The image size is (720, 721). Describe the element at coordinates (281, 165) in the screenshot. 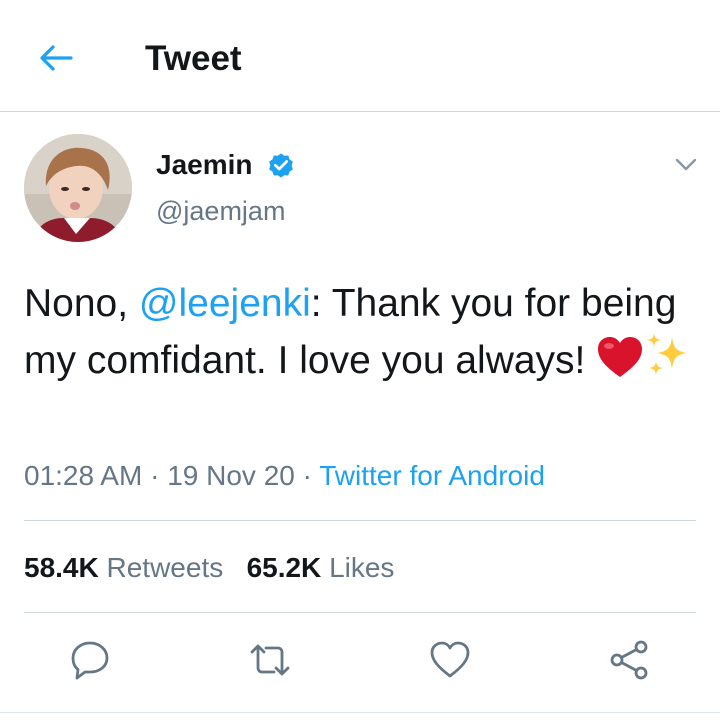

I see `verified-badge-icon` at that location.